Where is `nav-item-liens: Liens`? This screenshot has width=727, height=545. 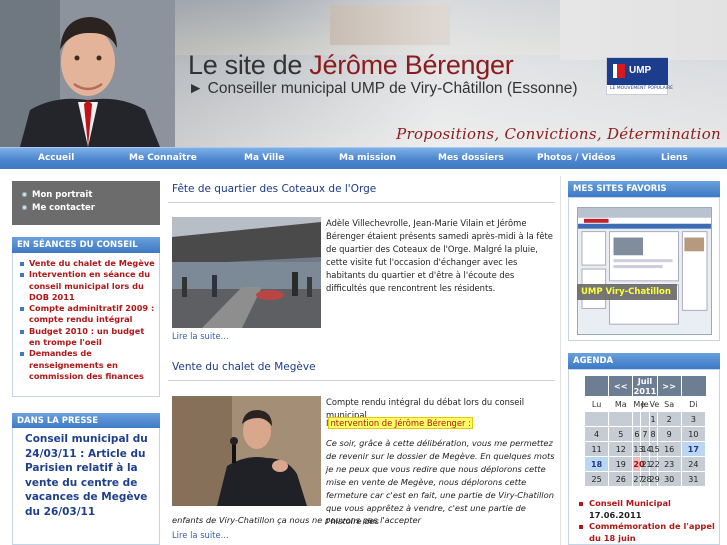 nav-item-liens: Liens is located at coordinates (674, 158).